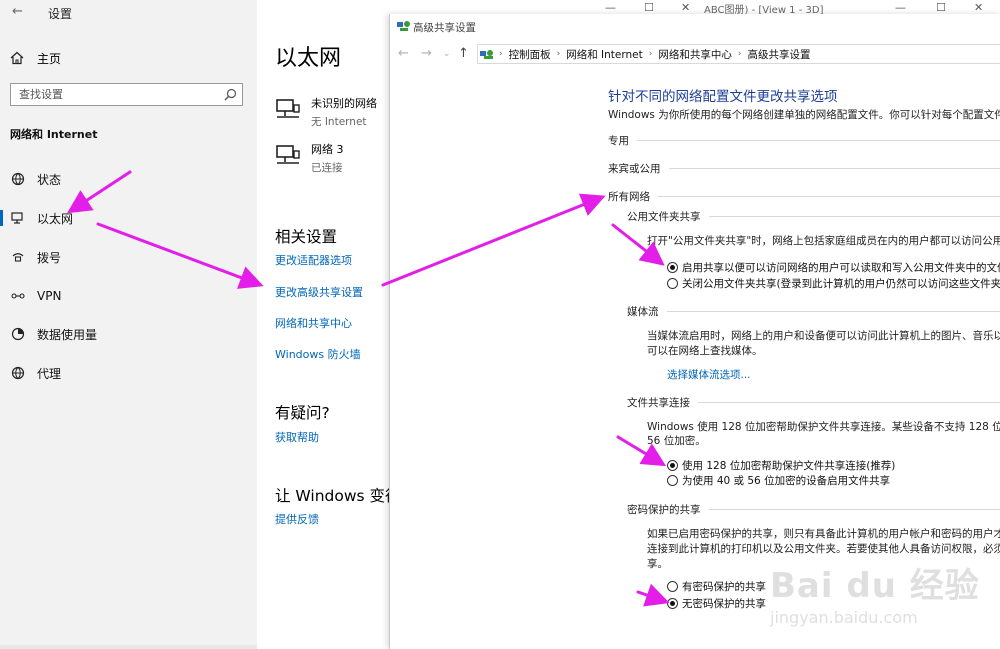 The image size is (1000, 649). I want to click on settings-window-title: 设置, so click(60, 14).